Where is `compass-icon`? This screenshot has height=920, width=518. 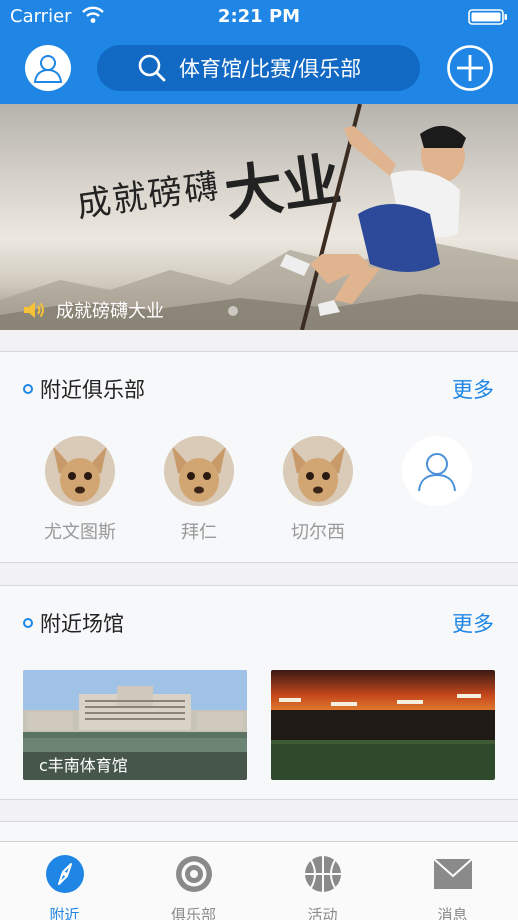 compass-icon is located at coordinates (64, 874).